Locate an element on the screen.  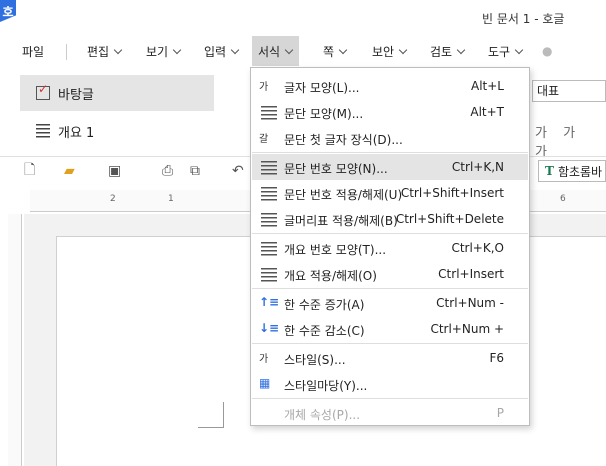
outline-number-icon is located at coordinates (269, 250).